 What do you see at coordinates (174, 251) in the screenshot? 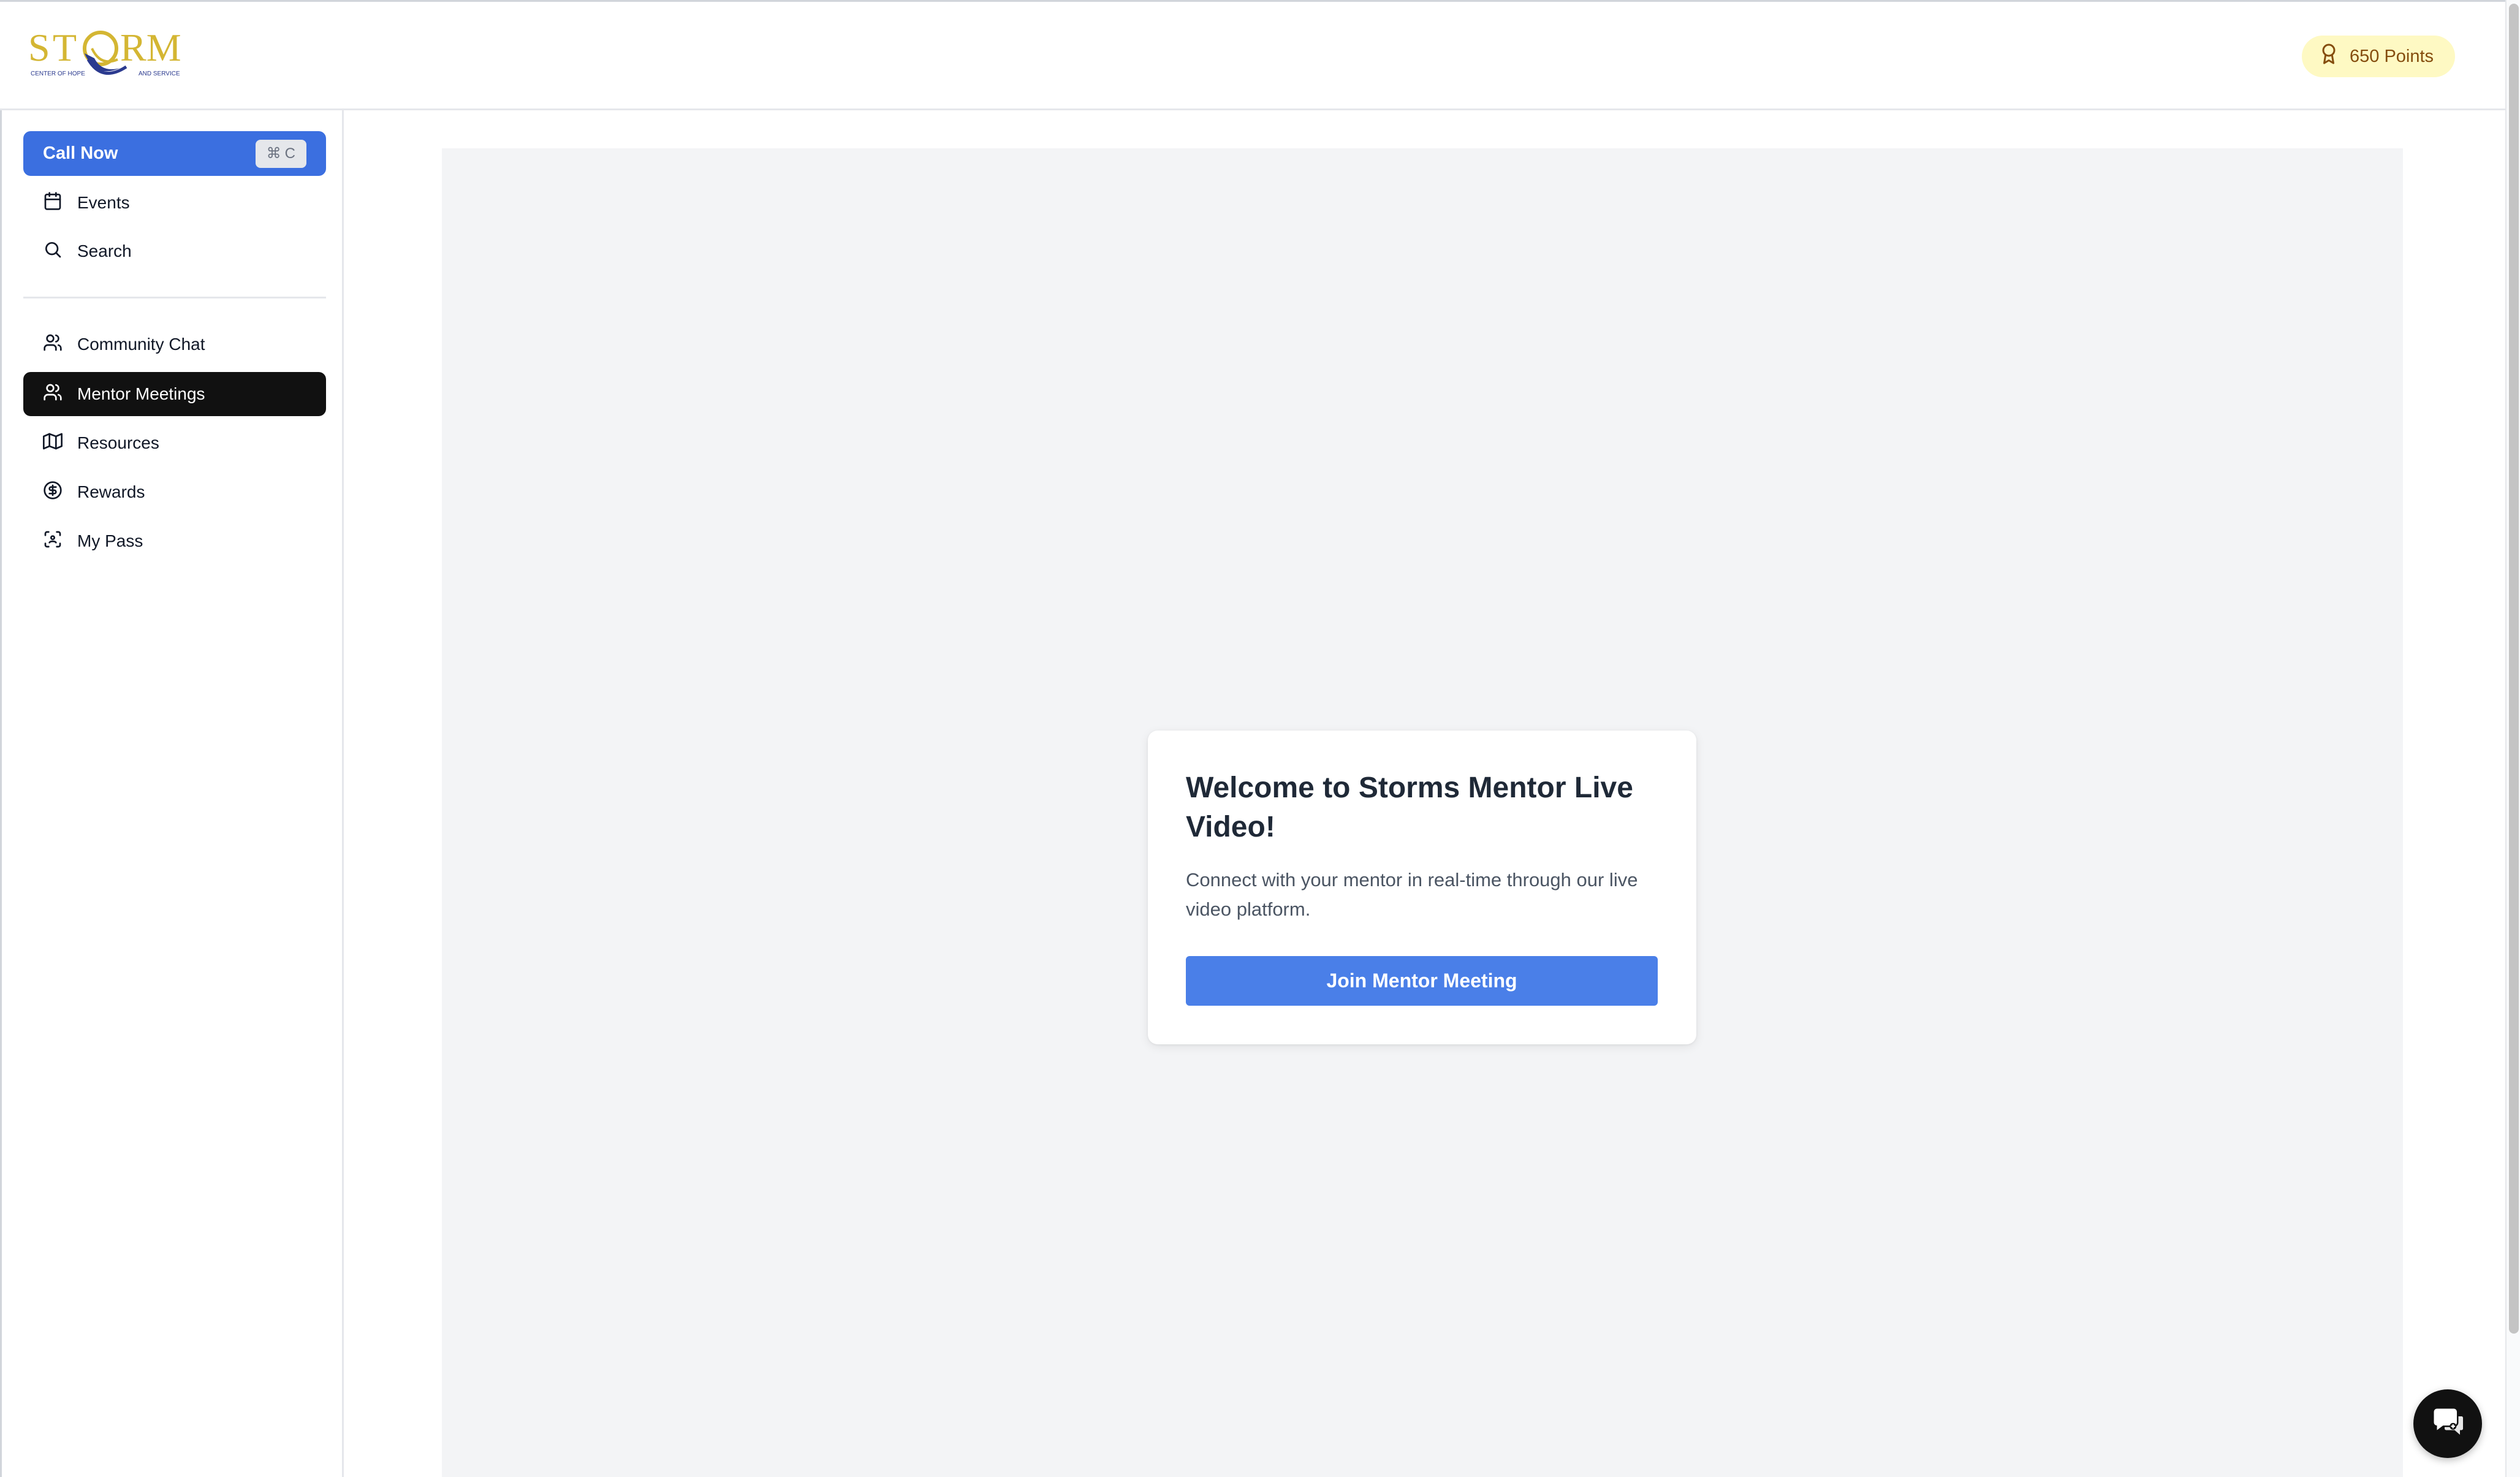
I see `sidebar-item-search: Search` at bounding box center [174, 251].